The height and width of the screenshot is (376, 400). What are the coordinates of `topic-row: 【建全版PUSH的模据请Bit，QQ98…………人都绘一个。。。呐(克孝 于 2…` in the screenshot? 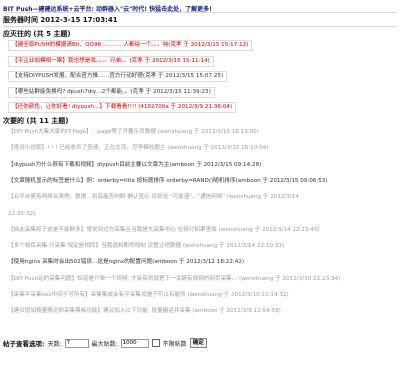 It's located at (130, 45).